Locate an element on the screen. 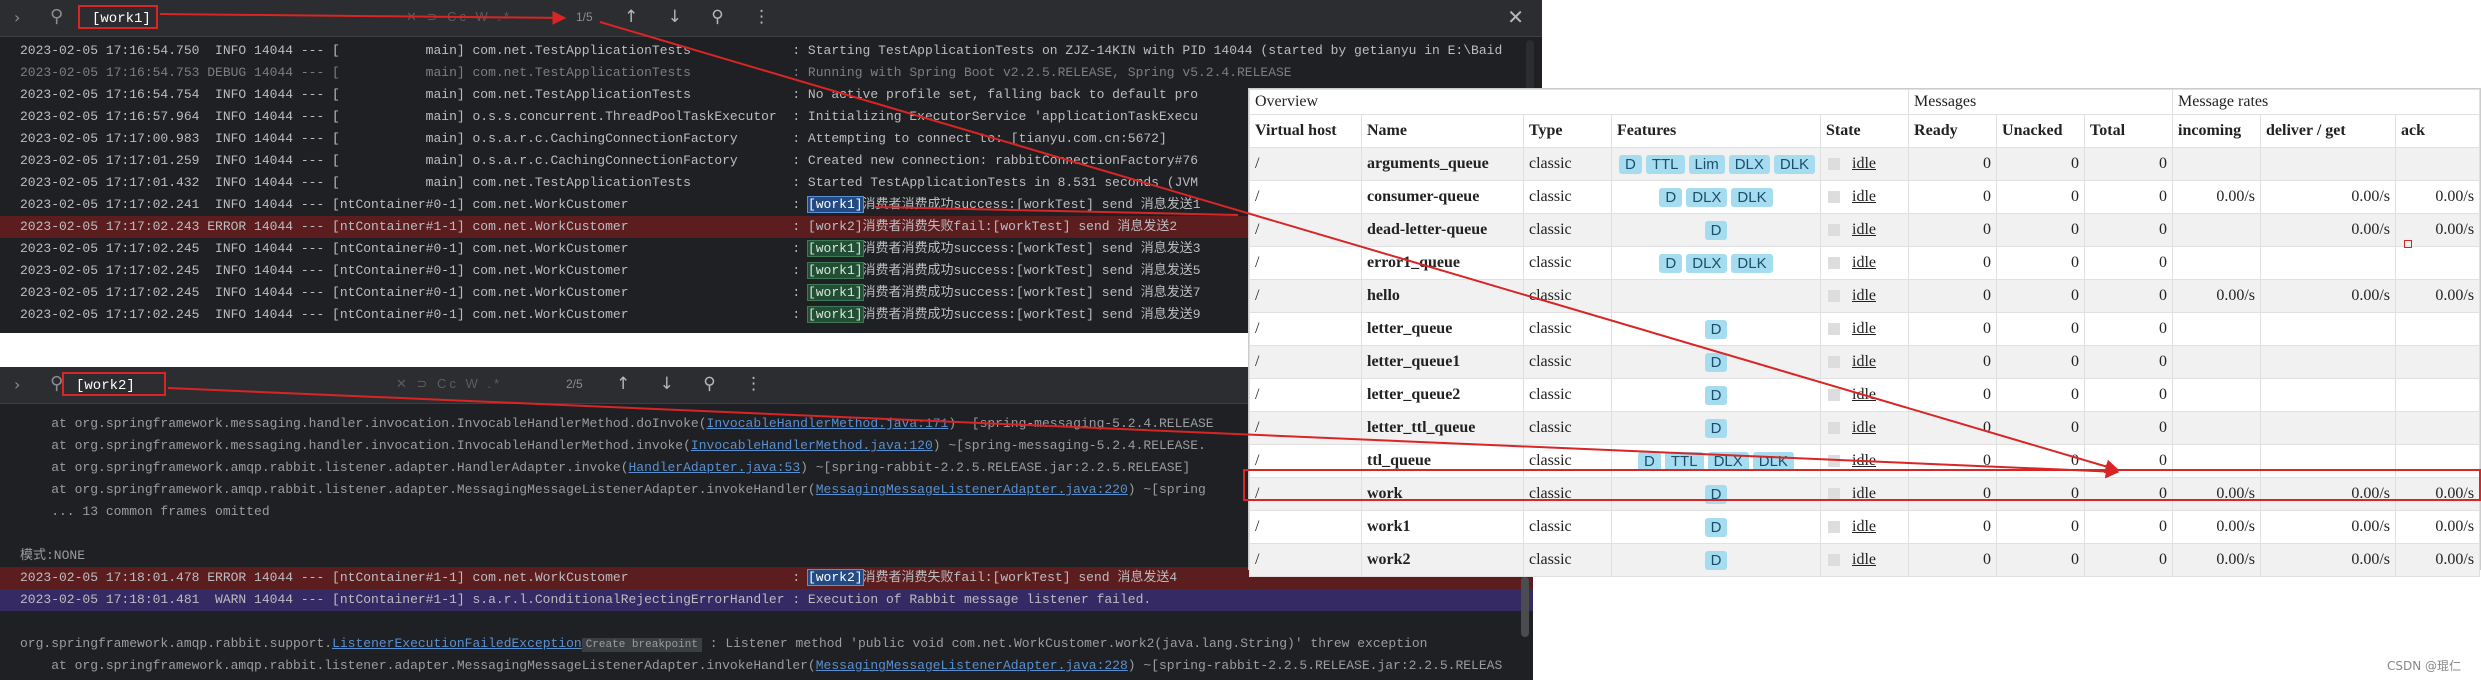 The width and height of the screenshot is (2481, 680). arrow-work1-to-queue is located at coordinates (1056, 211).